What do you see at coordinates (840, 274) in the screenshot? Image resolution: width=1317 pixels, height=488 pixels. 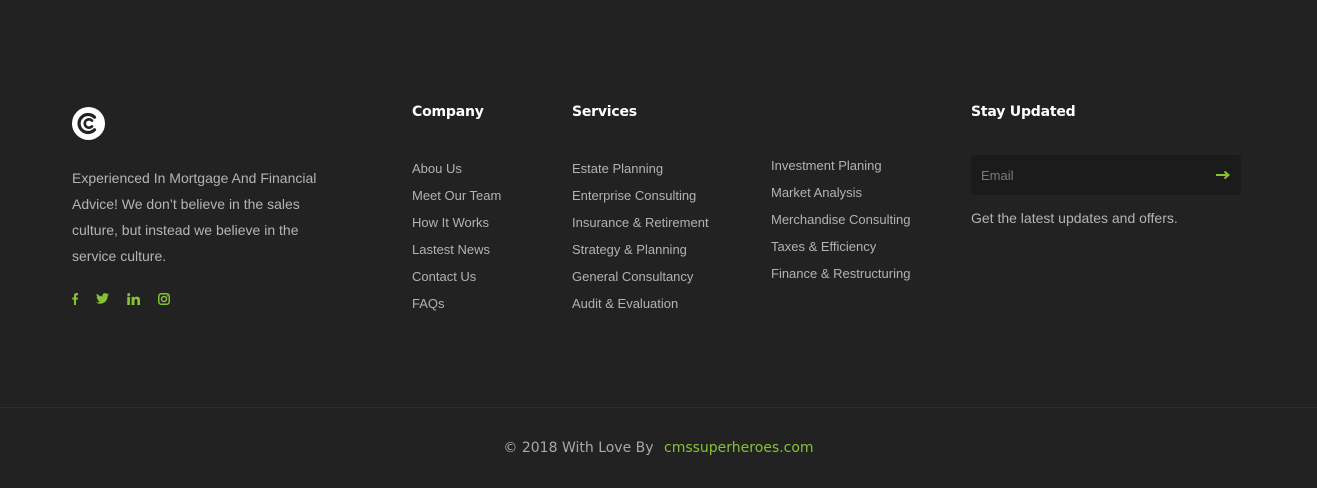 I see `services-link-finance-restructuring: Finance & Restructuring` at bounding box center [840, 274].